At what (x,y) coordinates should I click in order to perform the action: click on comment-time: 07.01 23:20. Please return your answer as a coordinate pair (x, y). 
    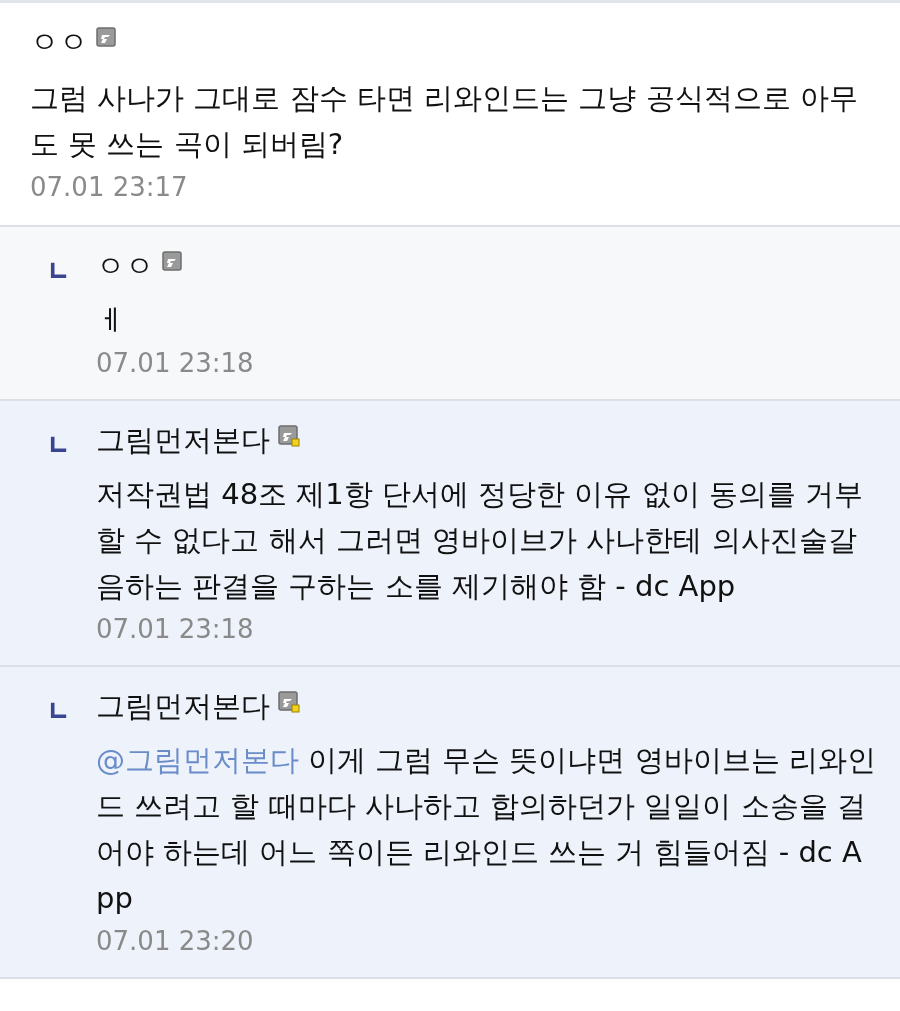
    Looking at the image, I should click on (175, 941).